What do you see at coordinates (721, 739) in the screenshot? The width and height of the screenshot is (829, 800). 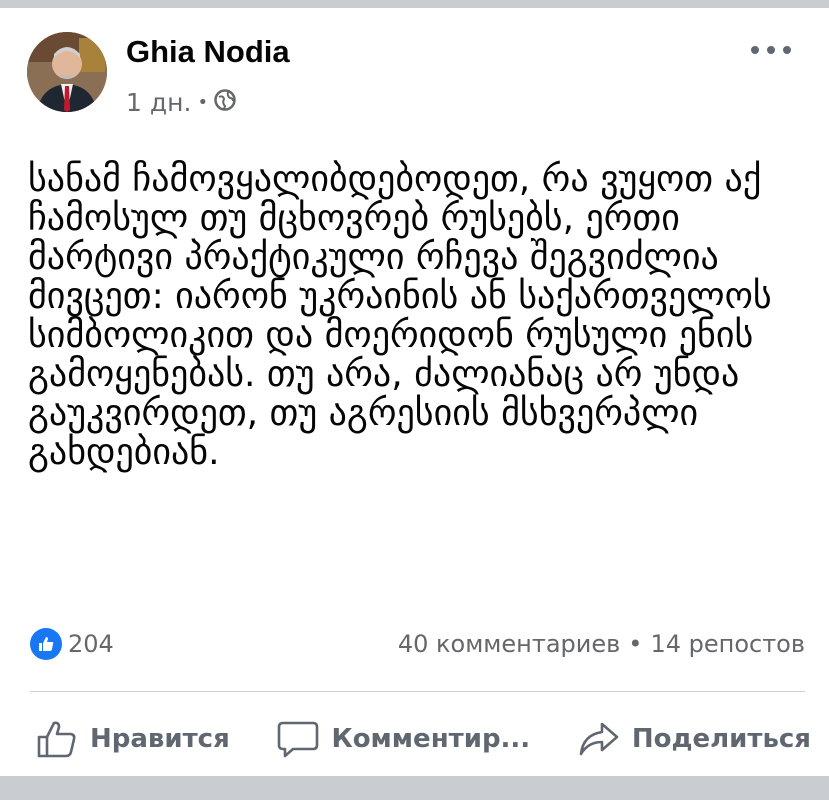 I see `share-label: Поделиться` at bounding box center [721, 739].